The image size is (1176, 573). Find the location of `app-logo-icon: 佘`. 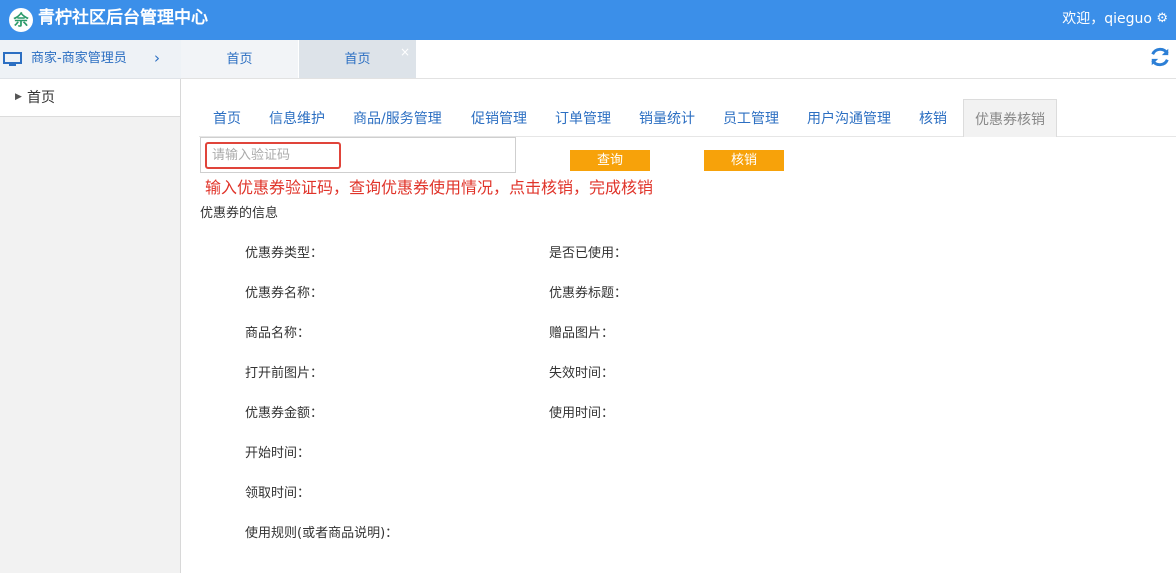

app-logo-icon: 佘 is located at coordinates (21, 20).